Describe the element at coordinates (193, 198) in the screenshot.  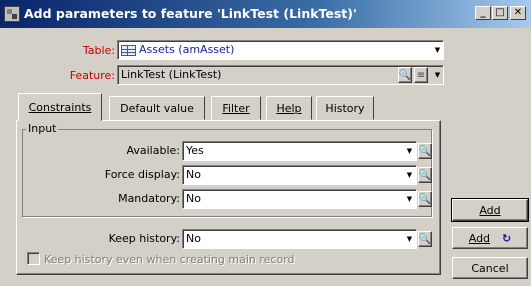
I see `mandatory-value: No` at that location.